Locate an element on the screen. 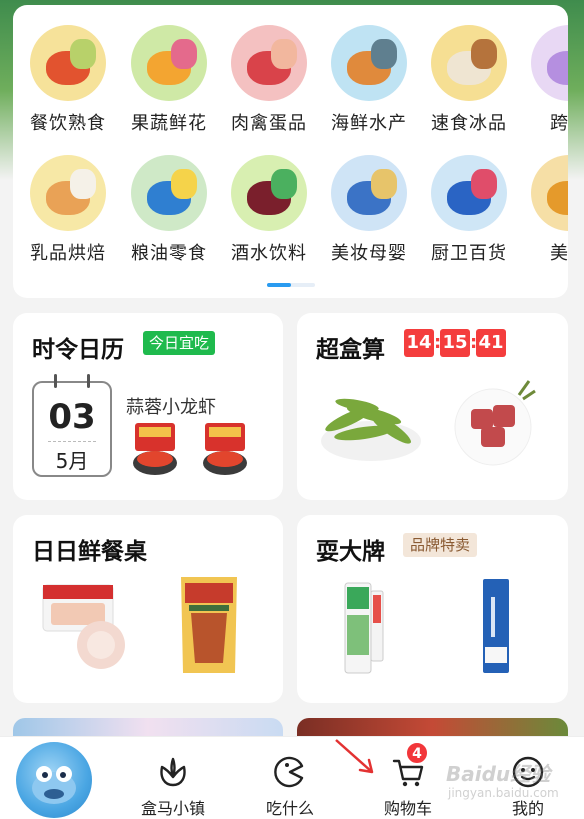 The height and width of the screenshot is (819, 584). tab-hema-town: 盒马小镇 is located at coordinates (173, 787).